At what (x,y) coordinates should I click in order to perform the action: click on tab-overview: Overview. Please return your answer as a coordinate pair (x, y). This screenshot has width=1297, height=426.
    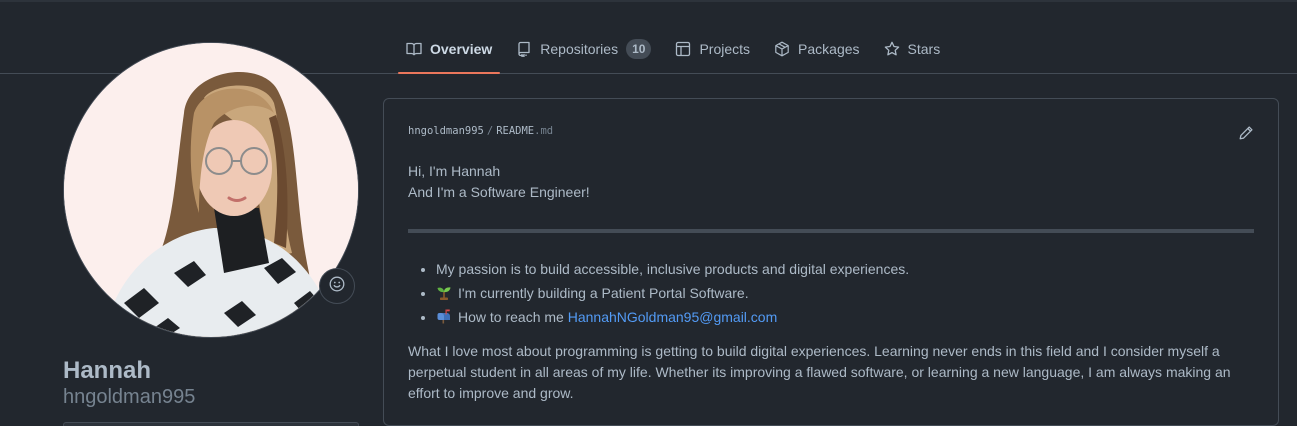
    Looking at the image, I should click on (449, 49).